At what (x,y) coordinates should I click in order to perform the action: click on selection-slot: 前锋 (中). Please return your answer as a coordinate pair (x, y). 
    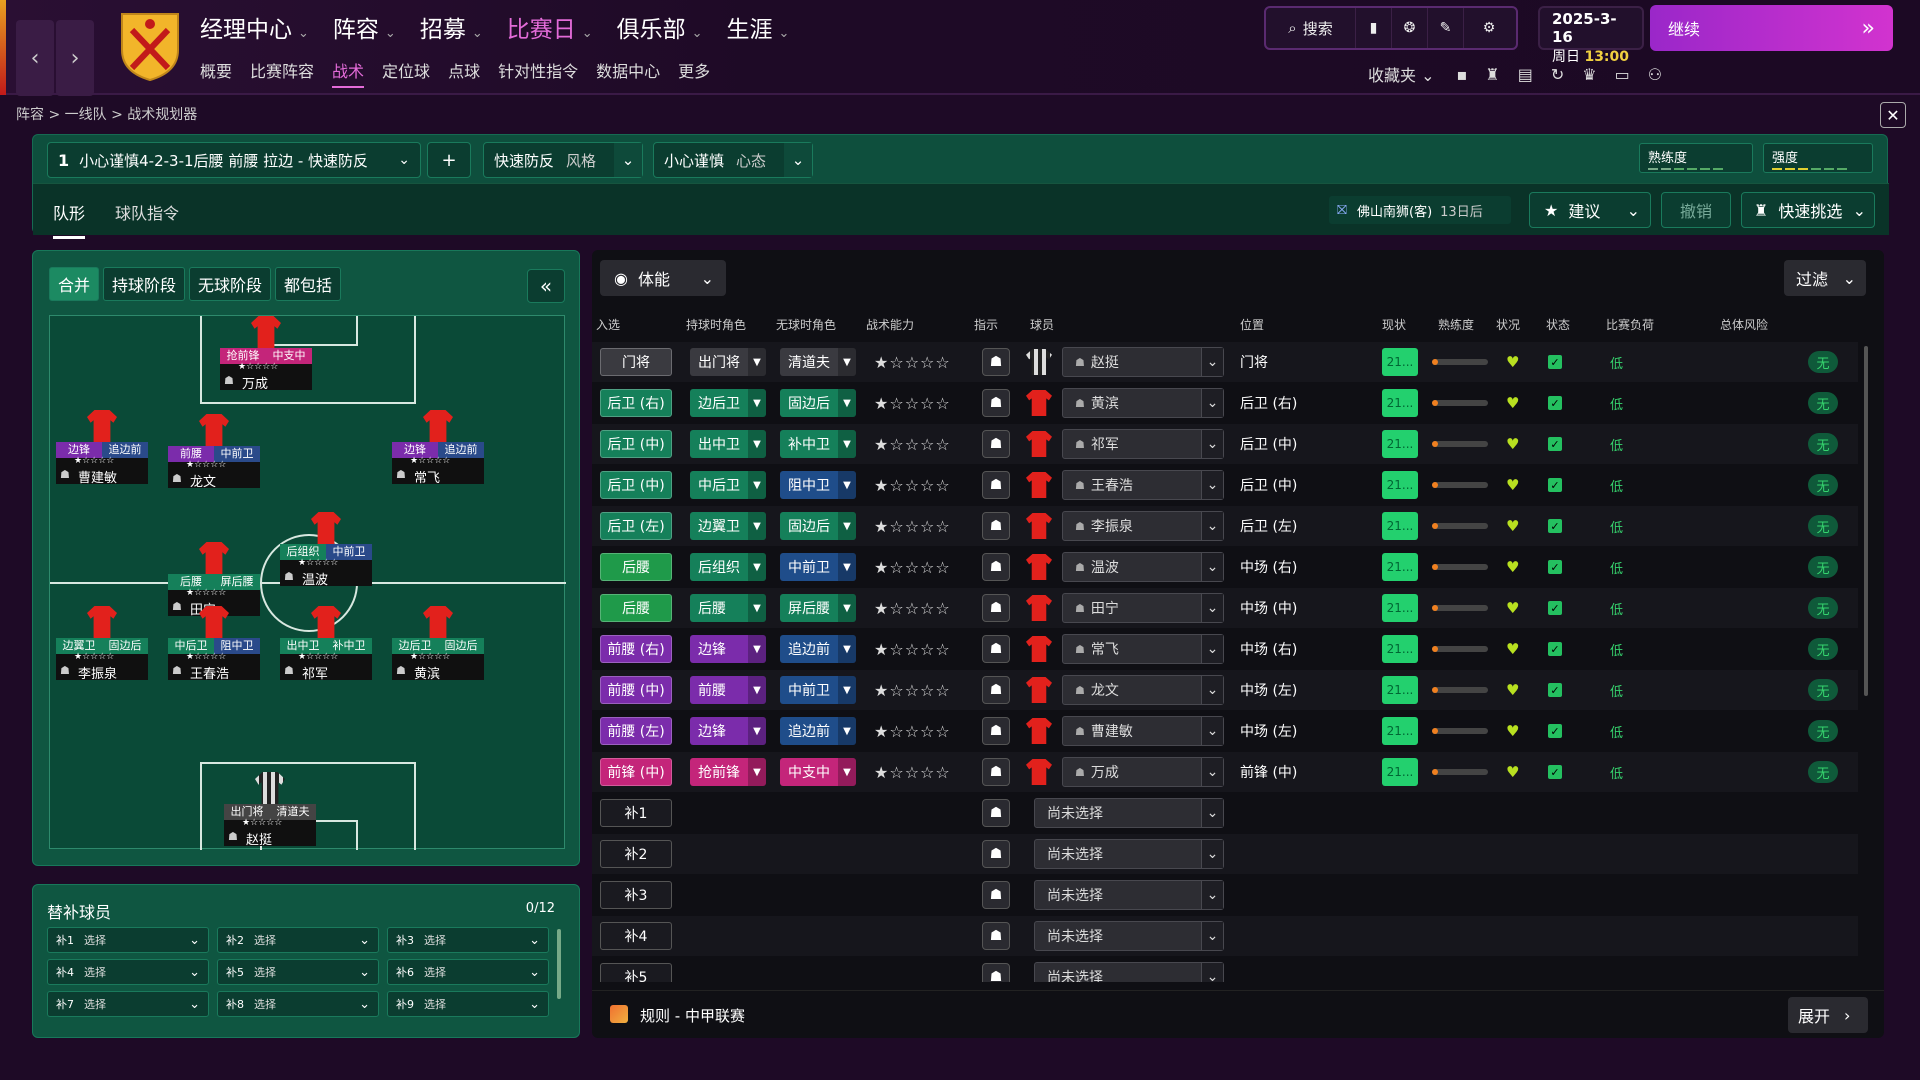
    Looking at the image, I should click on (636, 772).